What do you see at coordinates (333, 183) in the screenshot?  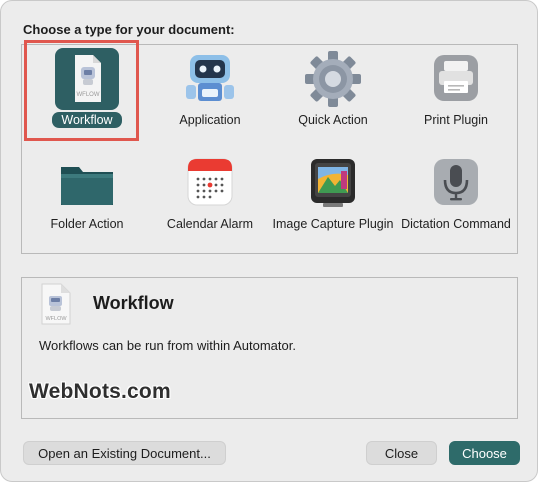 I see `image-capture-icon` at bounding box center [333, 183].